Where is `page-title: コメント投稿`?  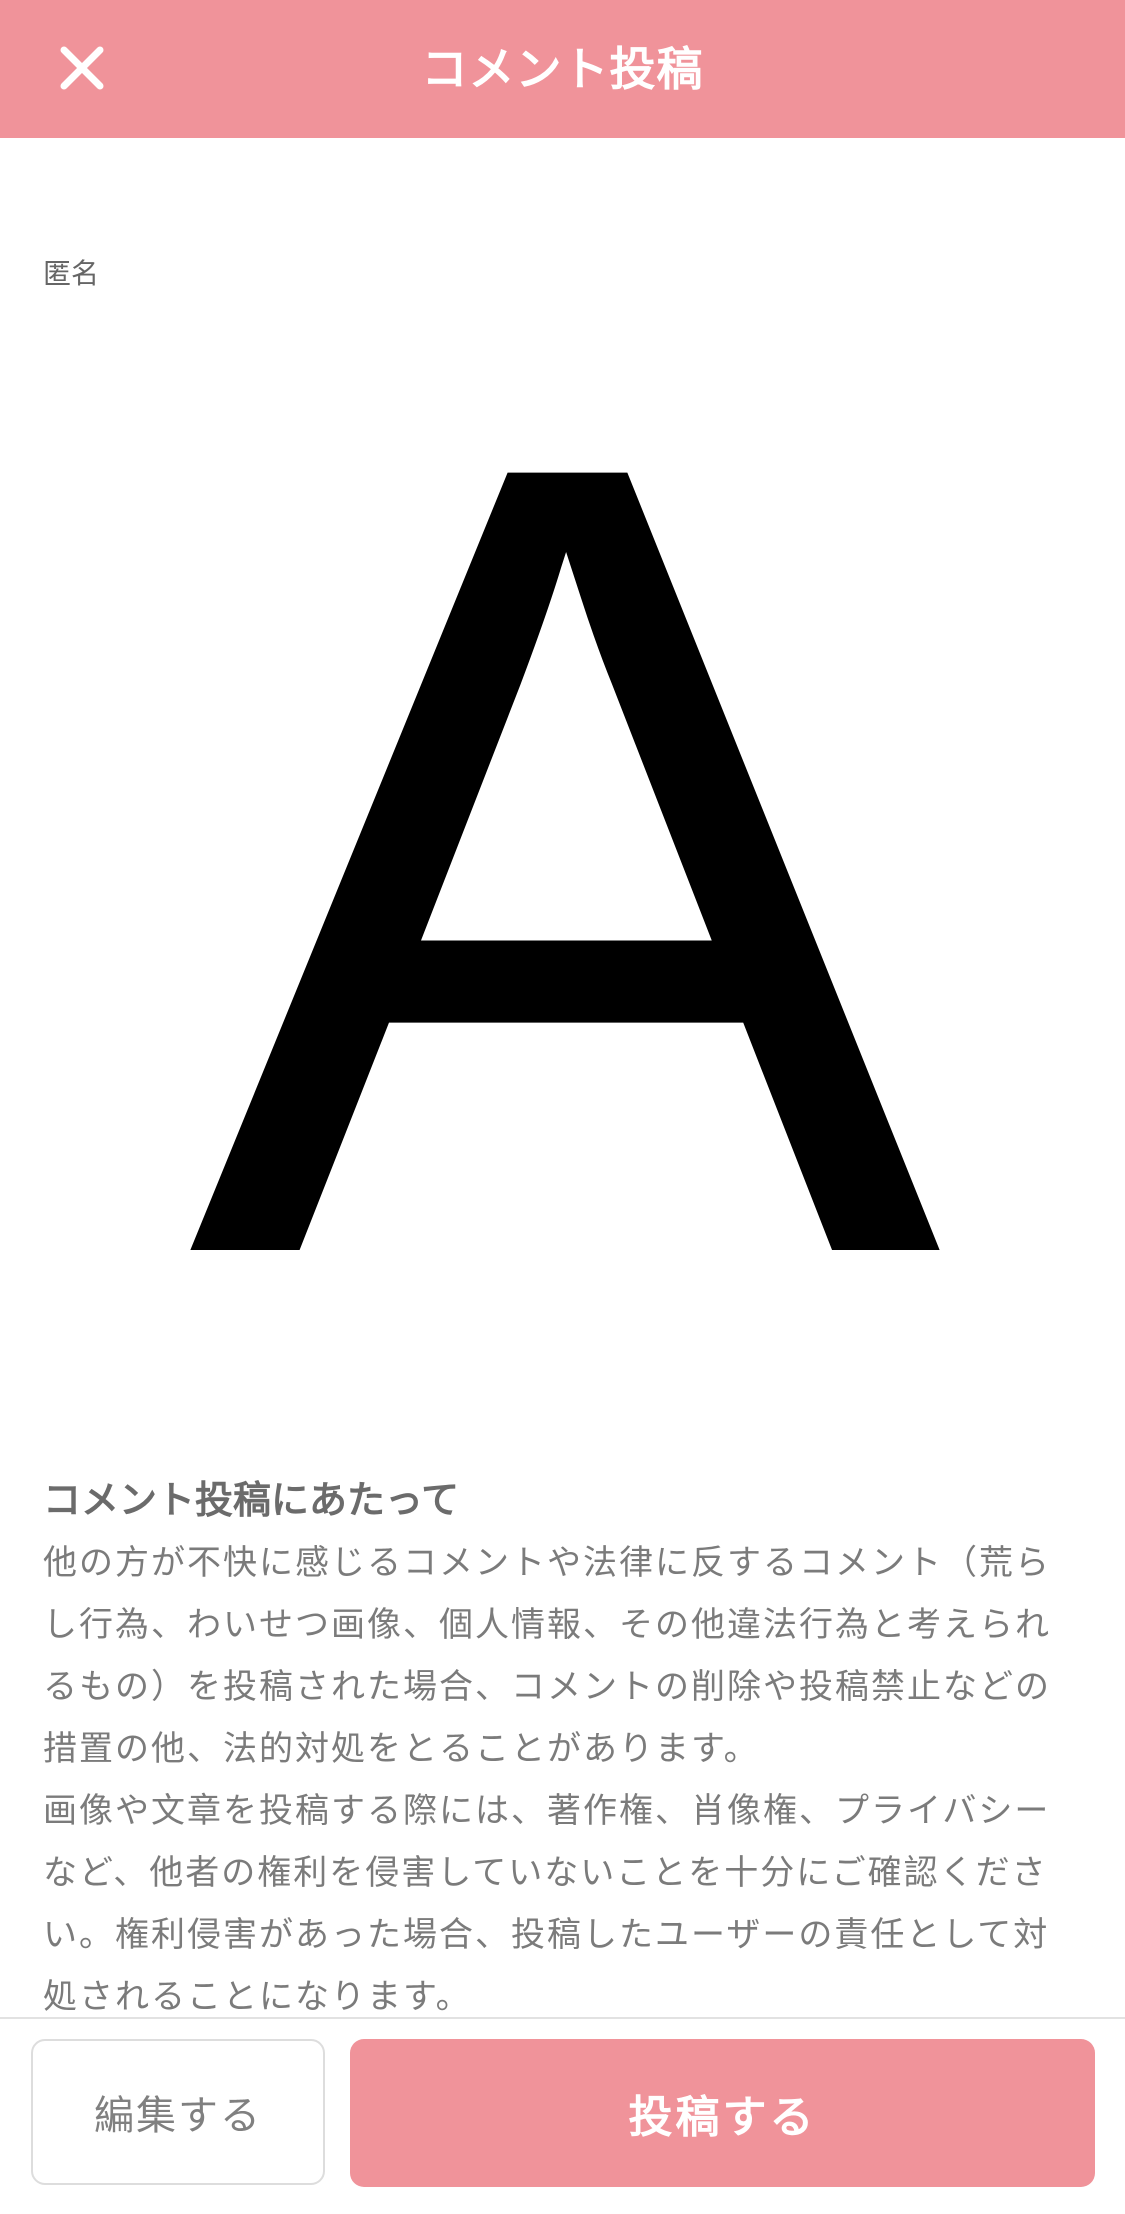 page-title: コメント投稿 is located at coordinates (562, 69).